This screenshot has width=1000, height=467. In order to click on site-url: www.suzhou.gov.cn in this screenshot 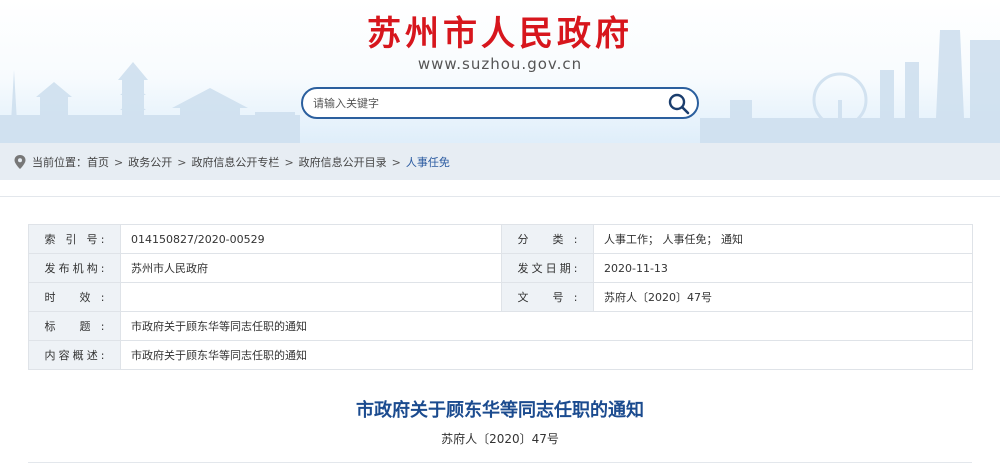, I will do `click(500, 64)`.